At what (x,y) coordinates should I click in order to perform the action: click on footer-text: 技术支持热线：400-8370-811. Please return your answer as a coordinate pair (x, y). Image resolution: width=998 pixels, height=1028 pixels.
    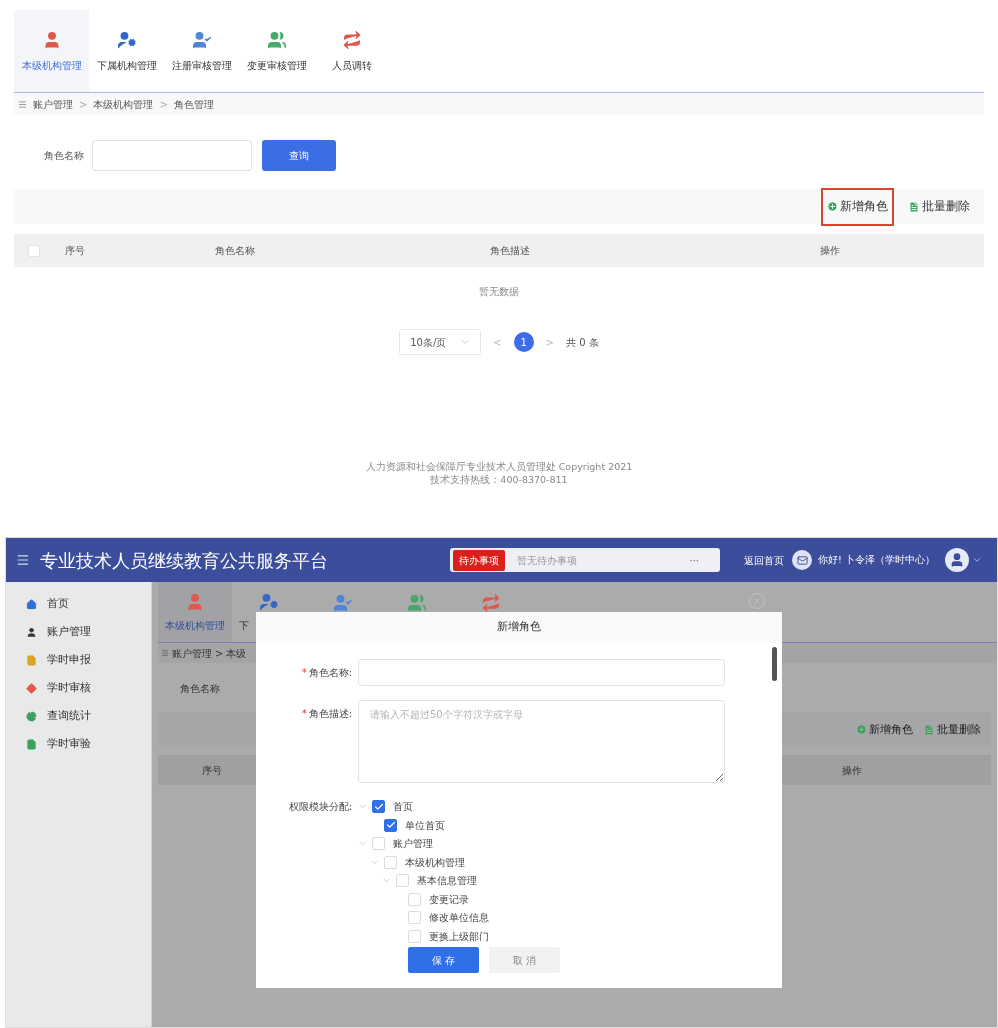
    Looking at the image, I should click on (499, 479).